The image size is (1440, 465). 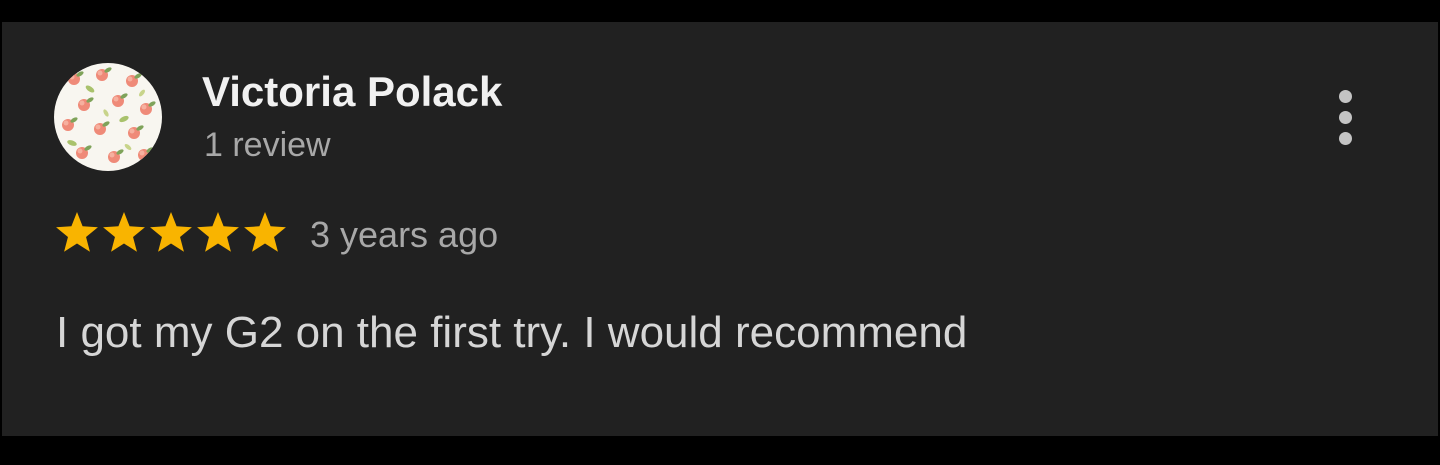 I want to click on avatar, so click(x=108, y=117).